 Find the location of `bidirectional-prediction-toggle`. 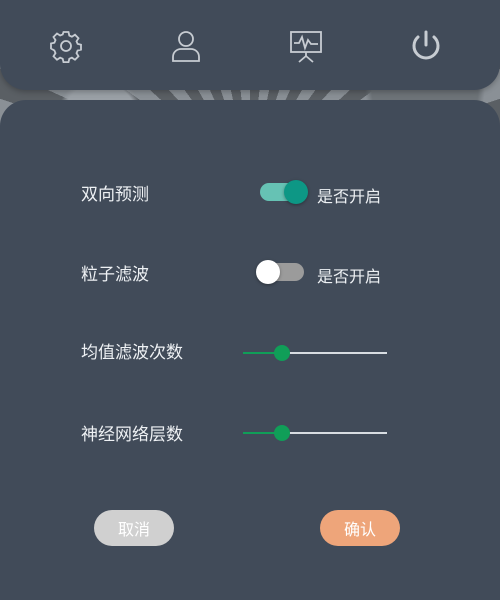

bidirectional-prediction-toggle is located at coordinates (284, 192).